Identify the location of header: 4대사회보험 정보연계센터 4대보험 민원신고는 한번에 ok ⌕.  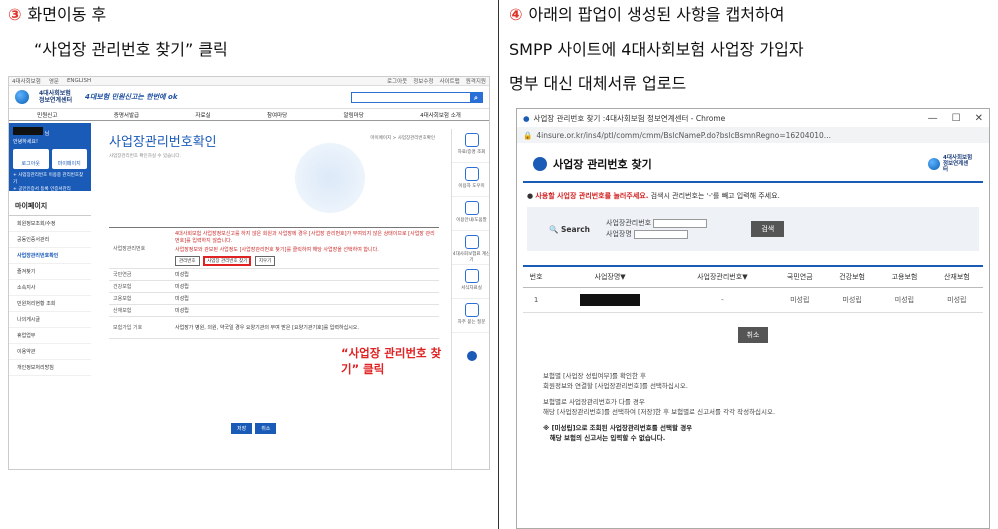
(249, 97).